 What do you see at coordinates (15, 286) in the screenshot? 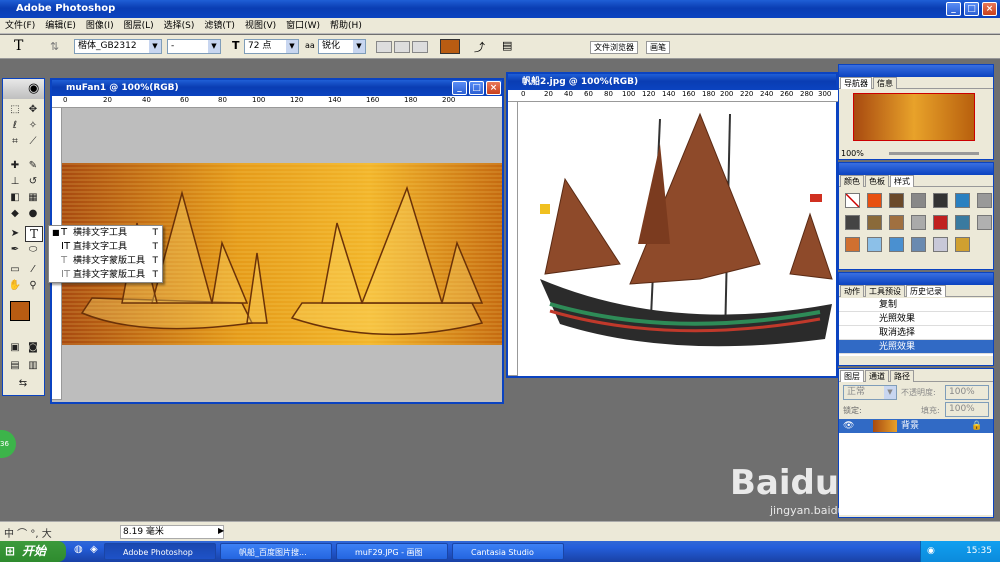
I see `hand-tool-icon: ✋` at bounding box center [15, 286].